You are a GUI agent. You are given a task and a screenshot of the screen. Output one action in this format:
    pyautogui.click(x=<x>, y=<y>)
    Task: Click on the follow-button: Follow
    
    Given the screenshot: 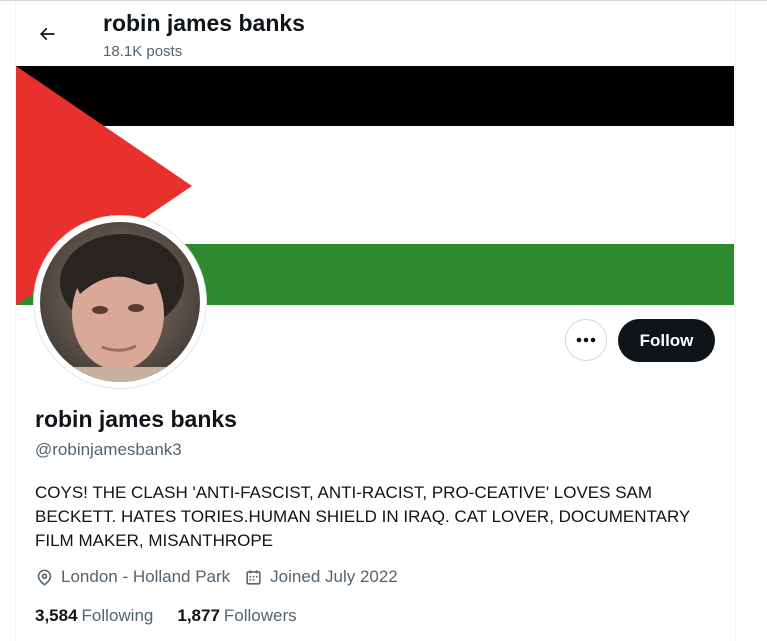 What is the action you would take?
    pyautogui.click(x=666, y=340)
    